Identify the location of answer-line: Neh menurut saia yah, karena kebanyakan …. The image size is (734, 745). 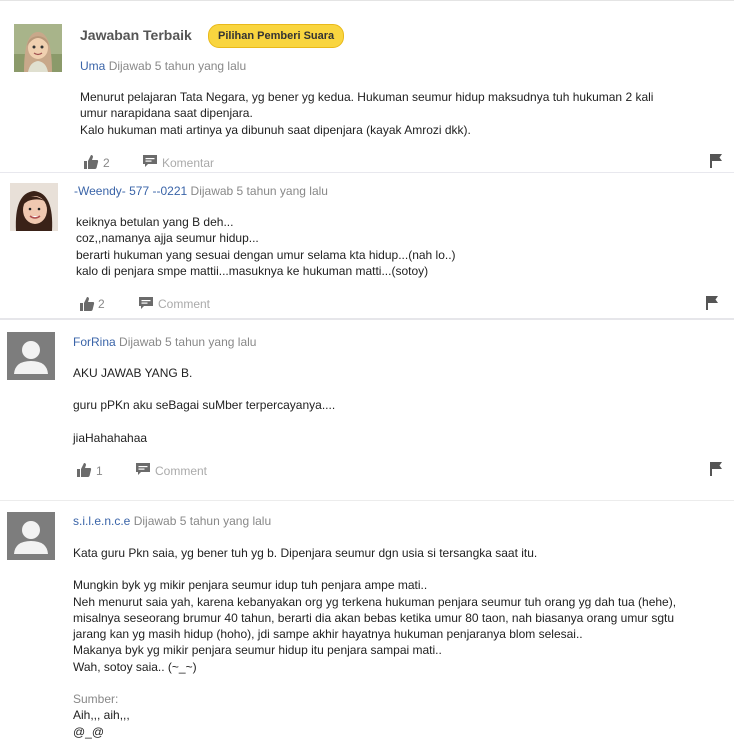
(375, 601).